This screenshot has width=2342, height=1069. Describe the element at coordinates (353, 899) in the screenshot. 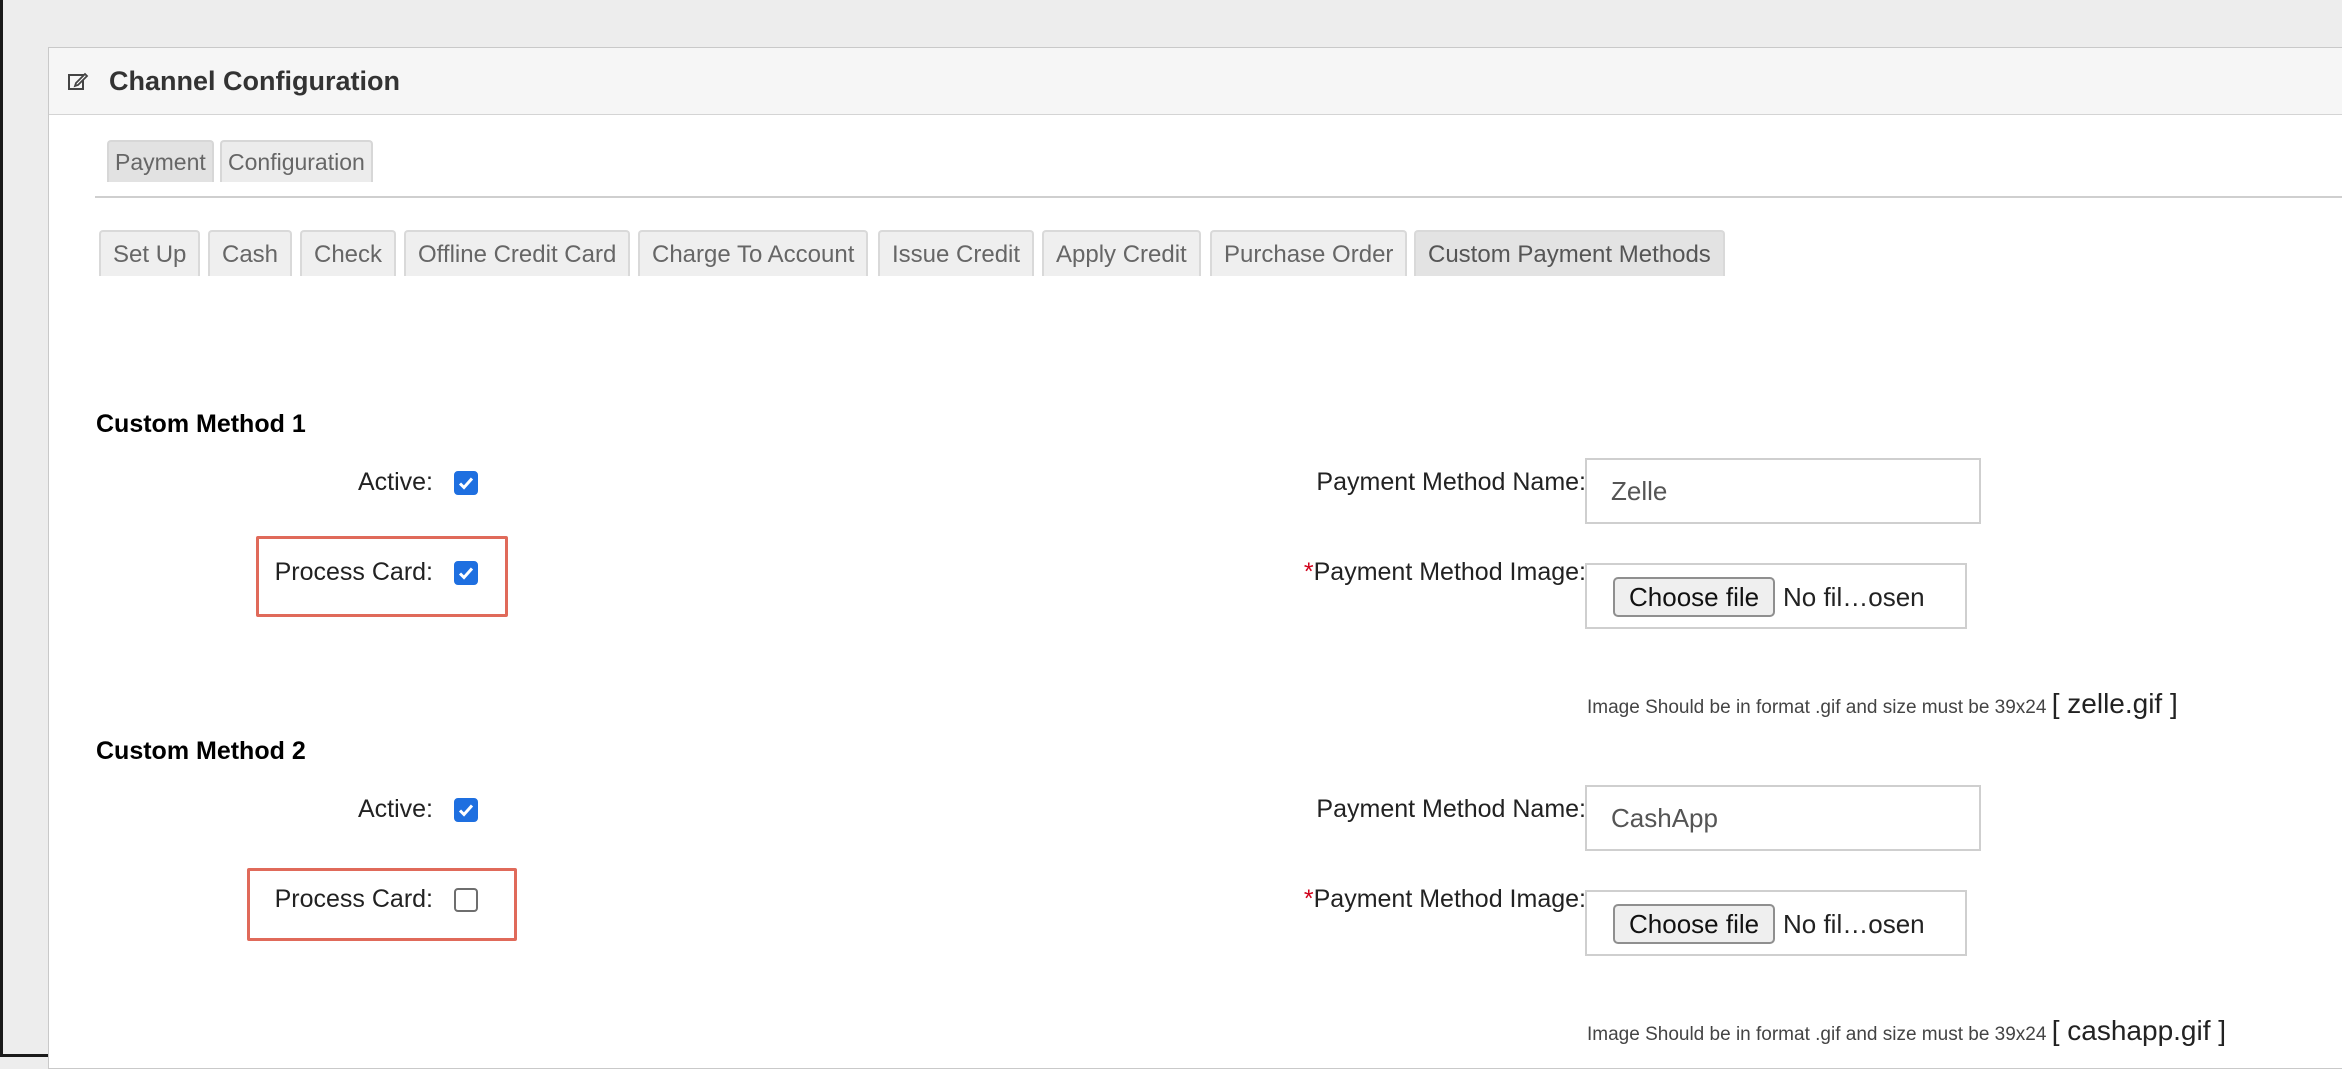

I see `method-2-process-card-label: Process Card:` at that location.